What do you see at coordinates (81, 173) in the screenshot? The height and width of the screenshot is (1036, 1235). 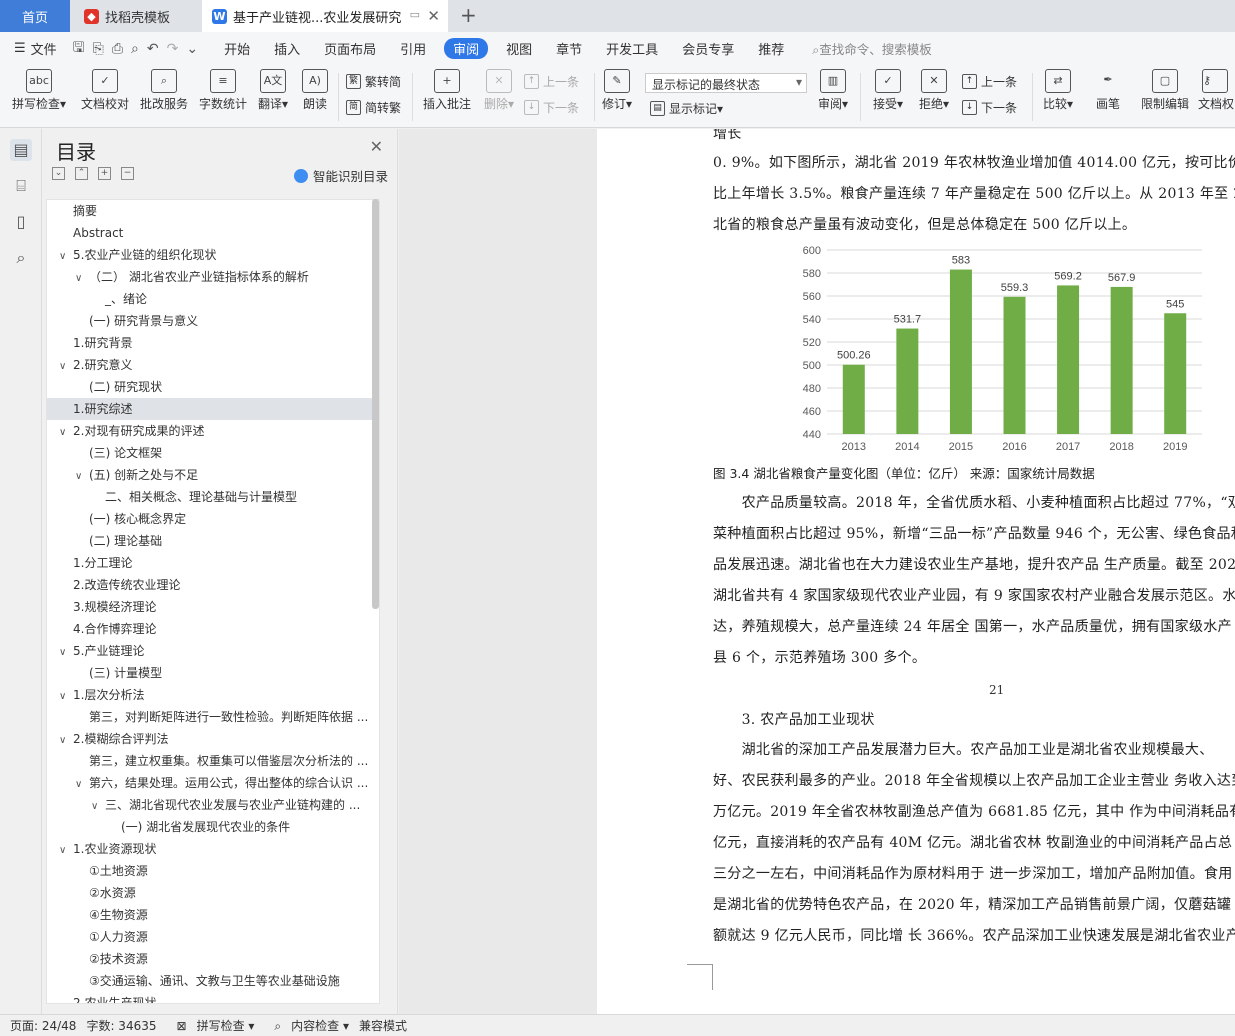 I see `collapse-all-icon: ⌃` at bounding box center [81, 173].